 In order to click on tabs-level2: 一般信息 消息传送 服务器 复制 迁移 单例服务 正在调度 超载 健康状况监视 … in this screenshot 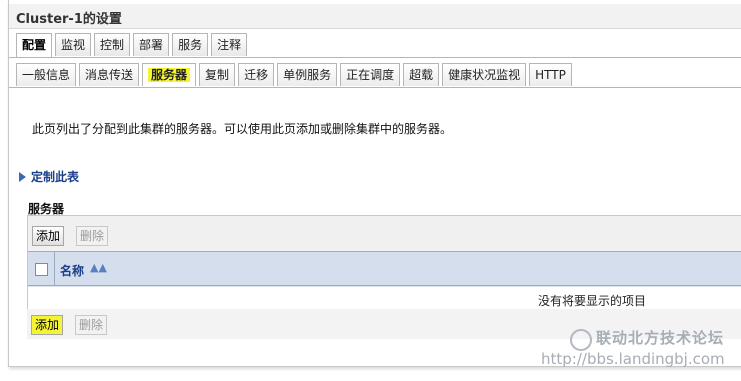, I will do `click(295, 75)`.